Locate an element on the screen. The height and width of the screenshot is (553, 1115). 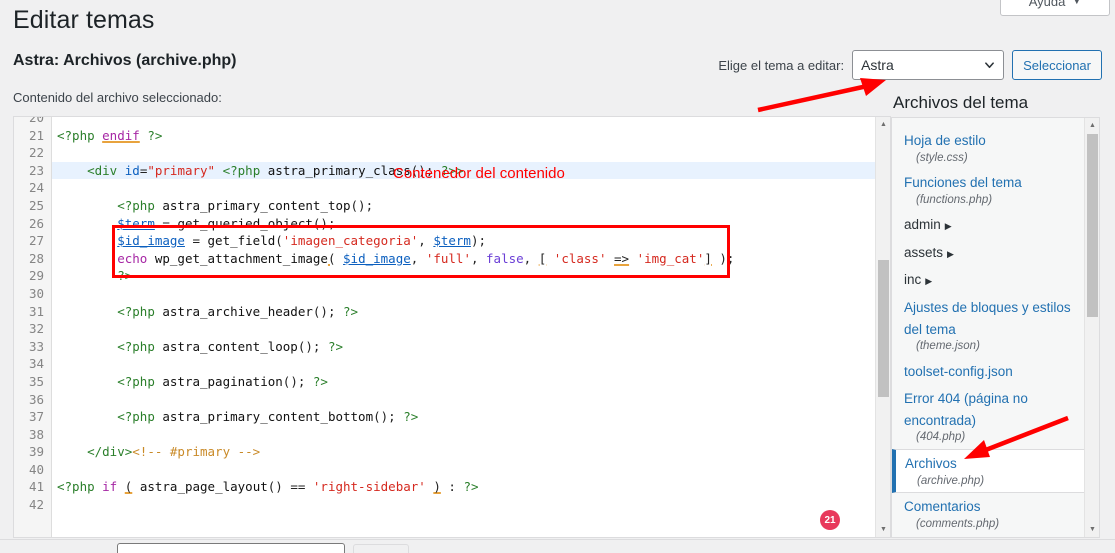
line-number: 30 is located at coordinates (36, 293).